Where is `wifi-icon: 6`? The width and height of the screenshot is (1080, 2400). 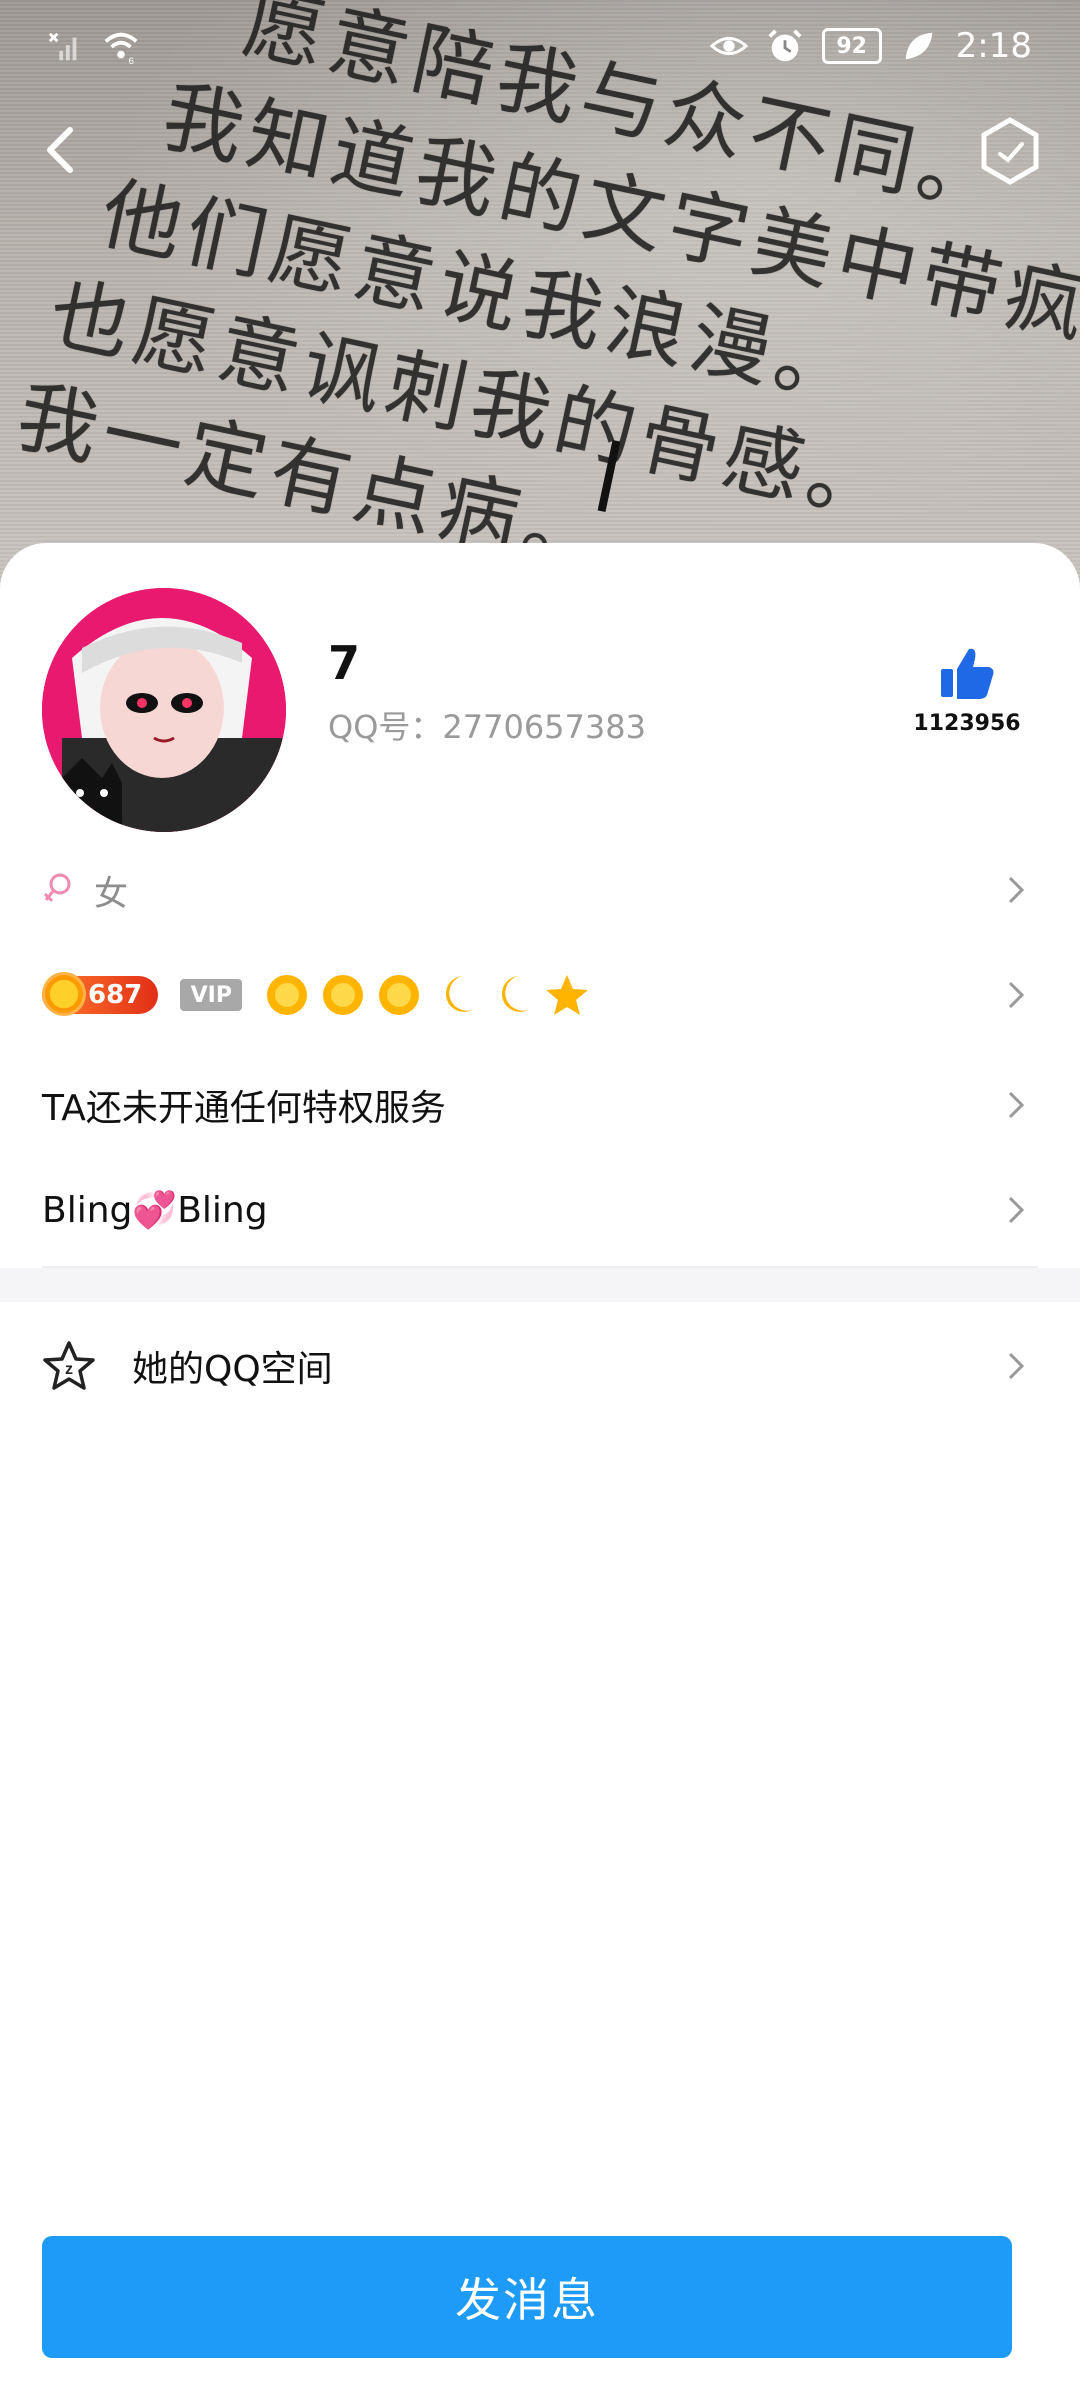 wifi-icon: 6 is located at coordinates (121, 49).